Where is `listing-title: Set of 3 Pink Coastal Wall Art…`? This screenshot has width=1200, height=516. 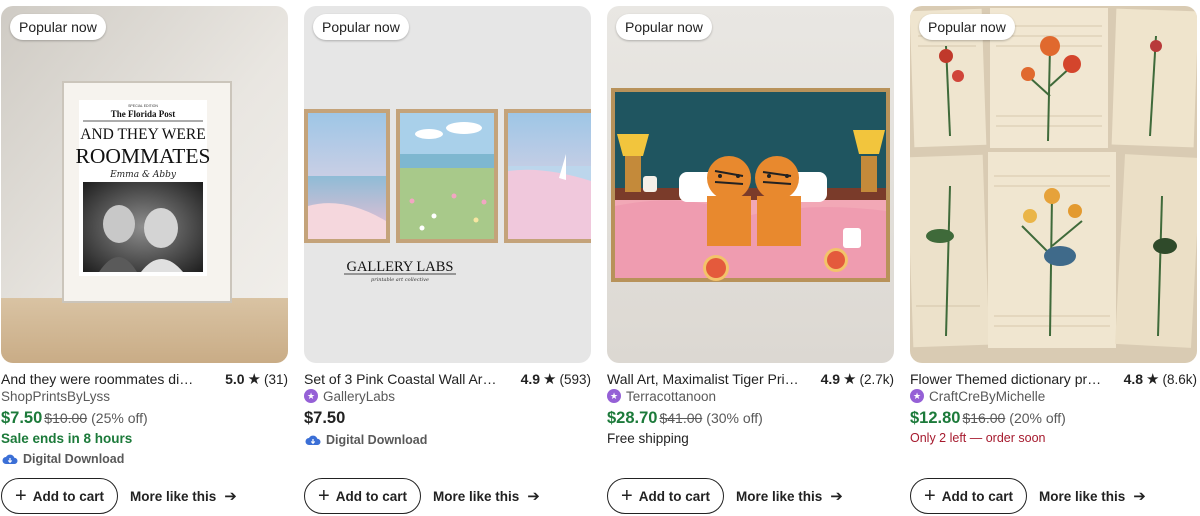
listing-title: Set of 3 Pink Coastal Wall Art… is located at coordinates (401, 379).